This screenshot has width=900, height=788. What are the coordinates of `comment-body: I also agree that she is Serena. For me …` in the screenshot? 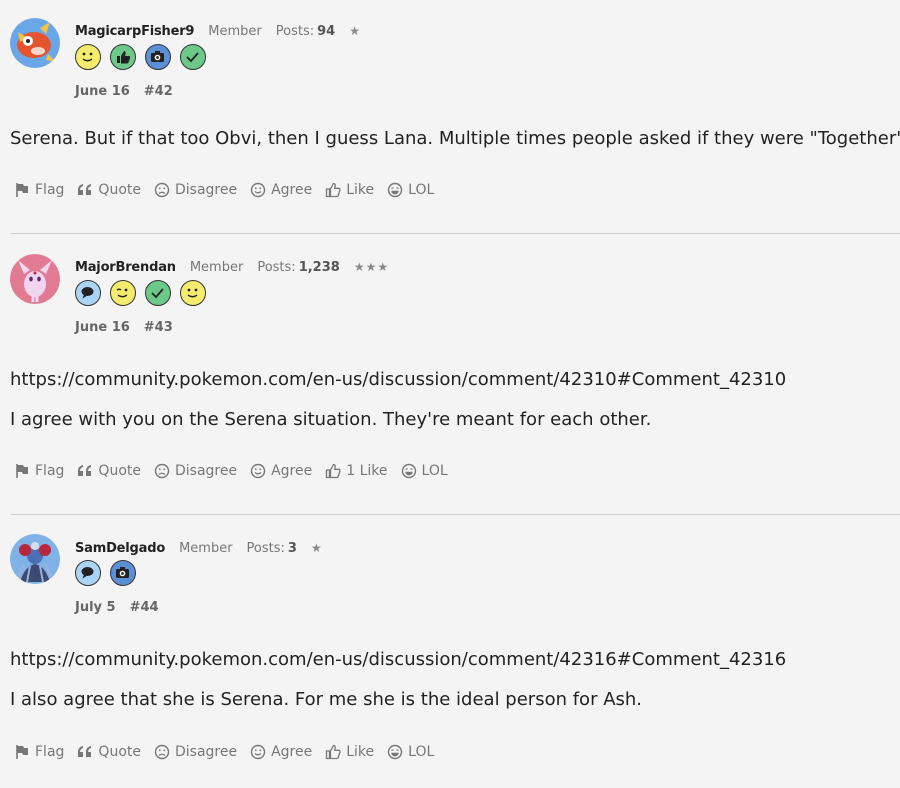 It's located at (326, 699).